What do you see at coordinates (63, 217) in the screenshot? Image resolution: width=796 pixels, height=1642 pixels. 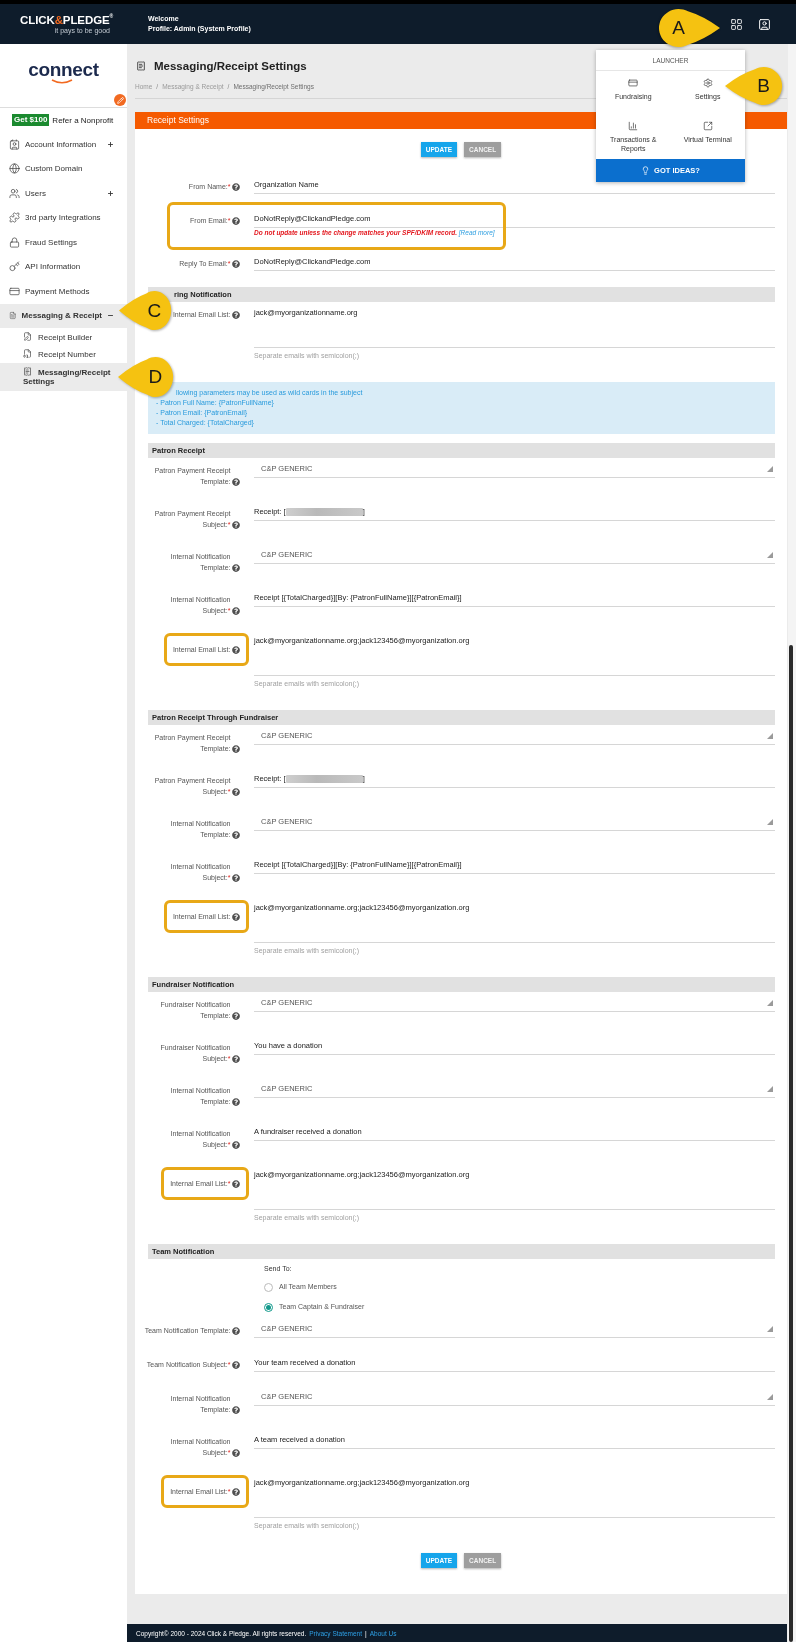 I see `nav-item: 3rd party Integrations` at bounding box center [63, 217].